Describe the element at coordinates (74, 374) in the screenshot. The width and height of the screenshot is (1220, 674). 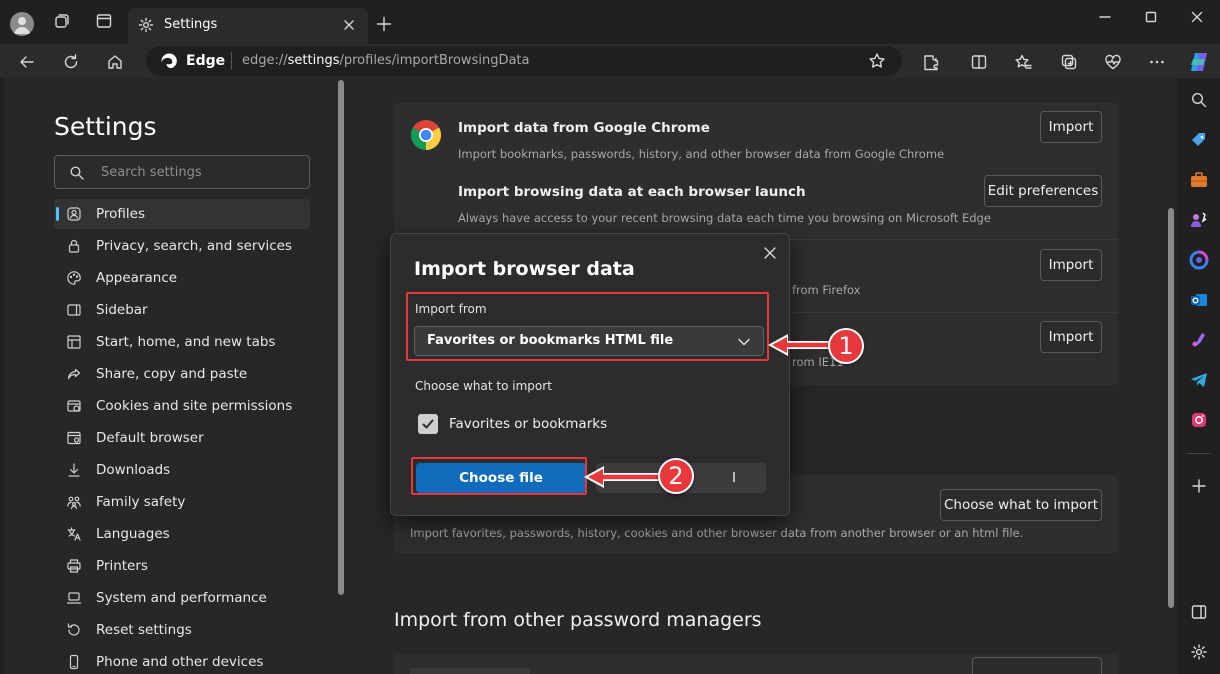
I see `share-icon` at that location.